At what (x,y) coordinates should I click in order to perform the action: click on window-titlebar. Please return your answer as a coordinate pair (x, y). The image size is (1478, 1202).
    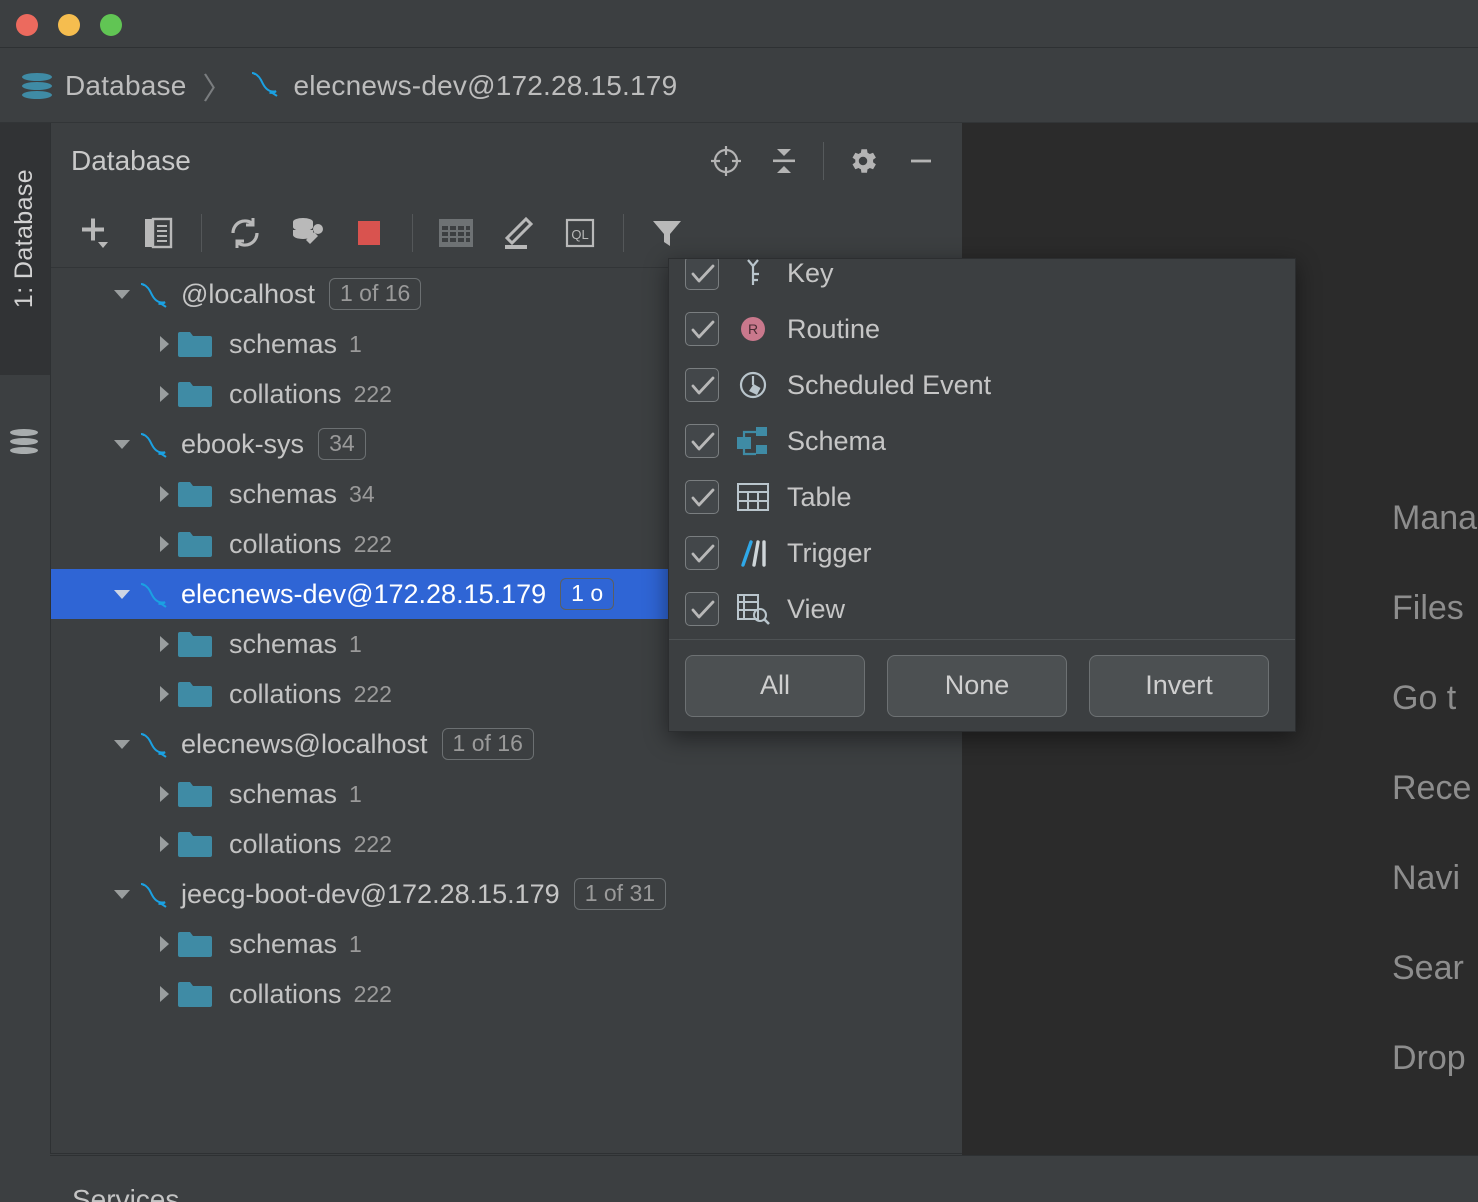
    Looking at the image, I should click on (739, 24).